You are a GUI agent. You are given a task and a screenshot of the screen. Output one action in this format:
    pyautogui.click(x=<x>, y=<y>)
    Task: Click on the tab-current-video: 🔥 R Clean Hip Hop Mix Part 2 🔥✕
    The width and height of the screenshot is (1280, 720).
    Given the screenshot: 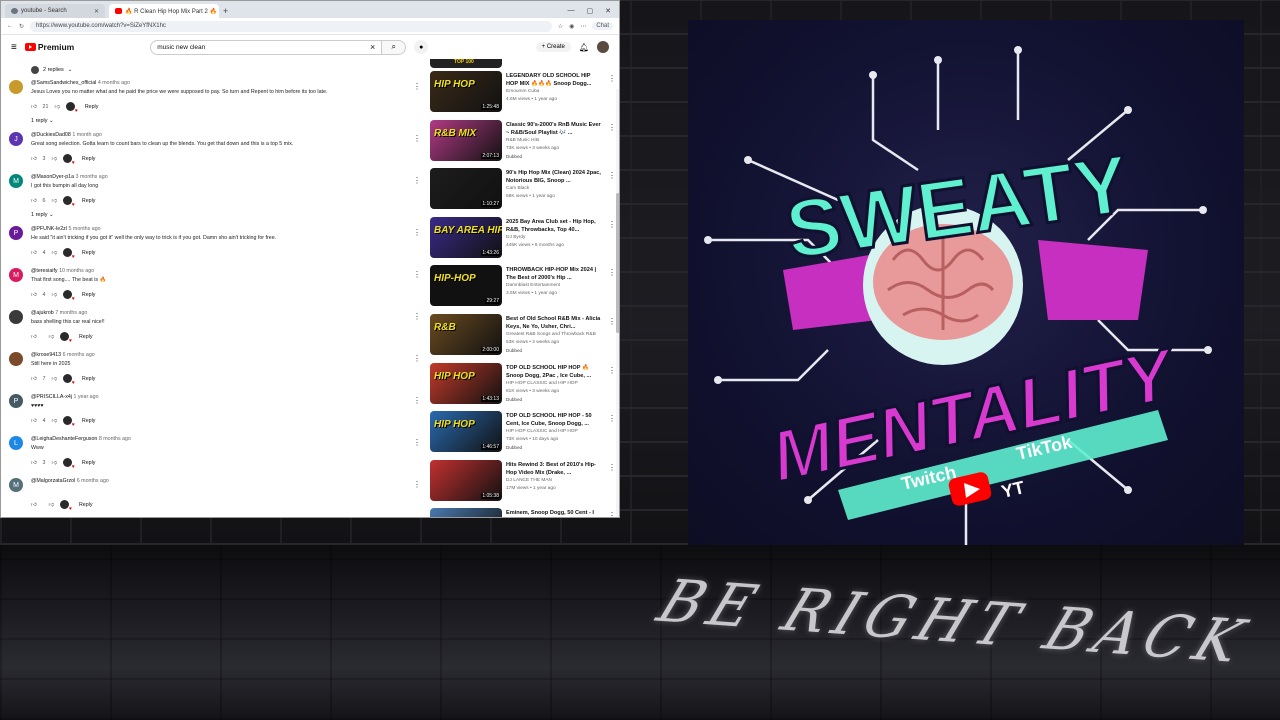 What is the action you would take?
    pyautogui.click(x=164, y=11)
    